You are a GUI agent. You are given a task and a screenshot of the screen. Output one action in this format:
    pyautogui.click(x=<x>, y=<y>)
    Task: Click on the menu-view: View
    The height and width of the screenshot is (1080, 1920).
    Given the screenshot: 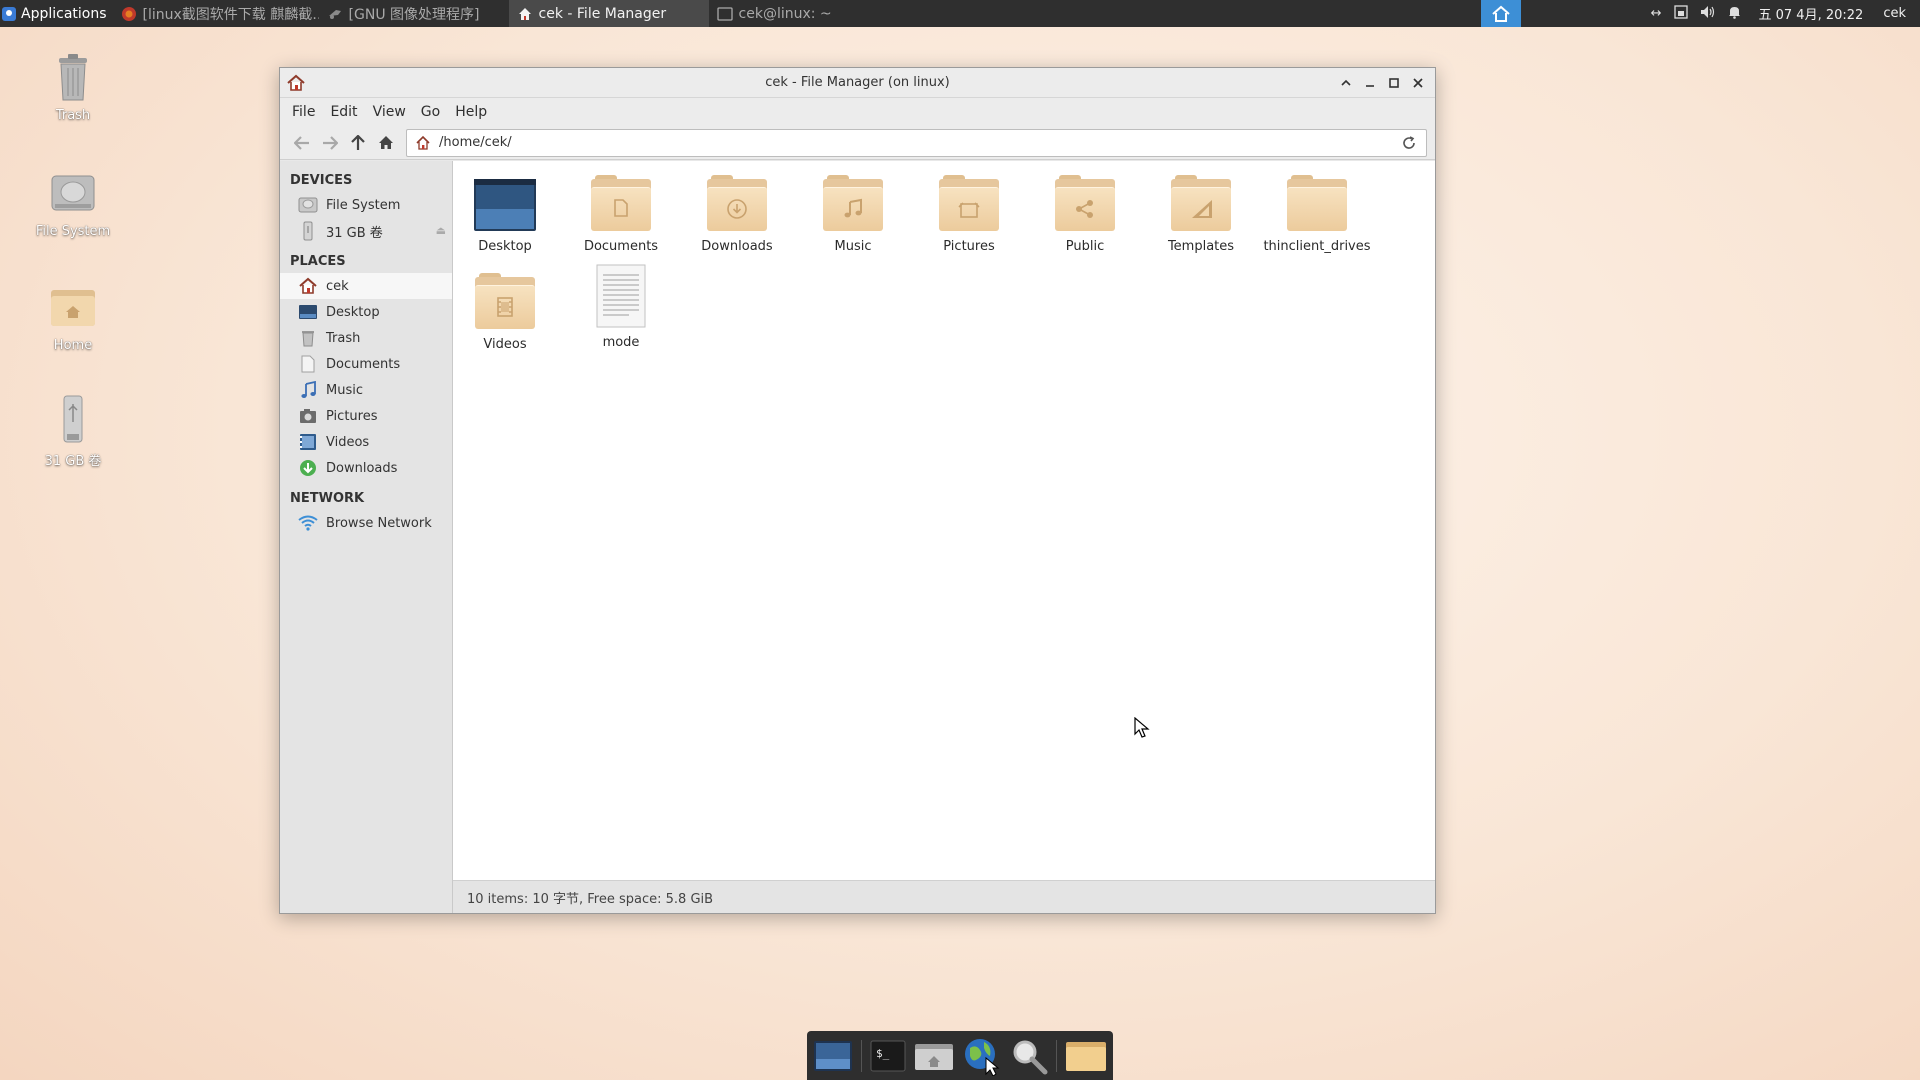 What is the action you would take?
    pyautogui.click(x=394, y=112)
    